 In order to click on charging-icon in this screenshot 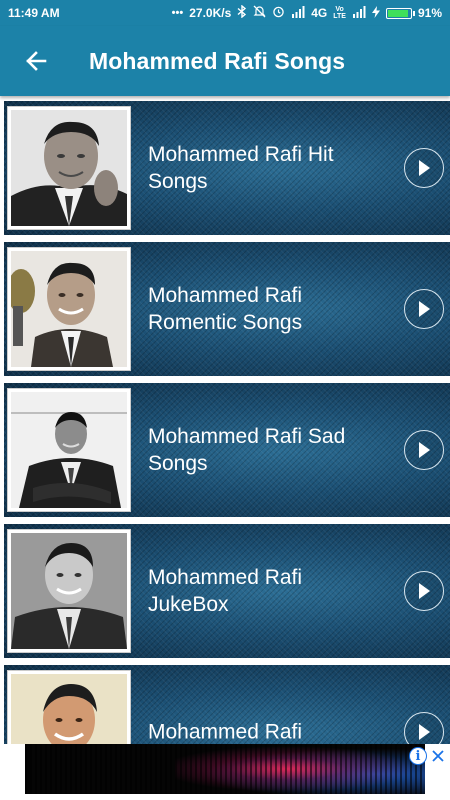, I will do `click(375, 13)`.